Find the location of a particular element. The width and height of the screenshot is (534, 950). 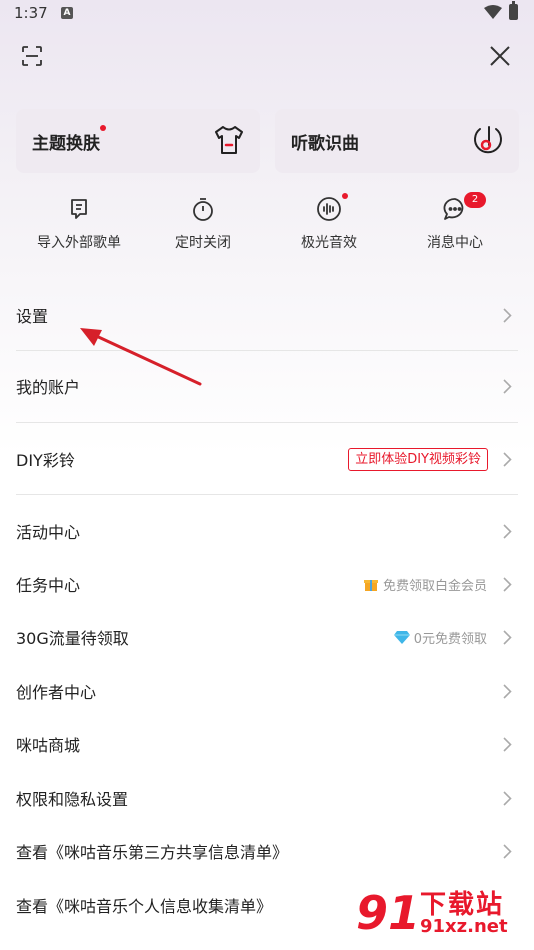

hint-text: 免费领取白金会员 is located at coordinates (434, 586).